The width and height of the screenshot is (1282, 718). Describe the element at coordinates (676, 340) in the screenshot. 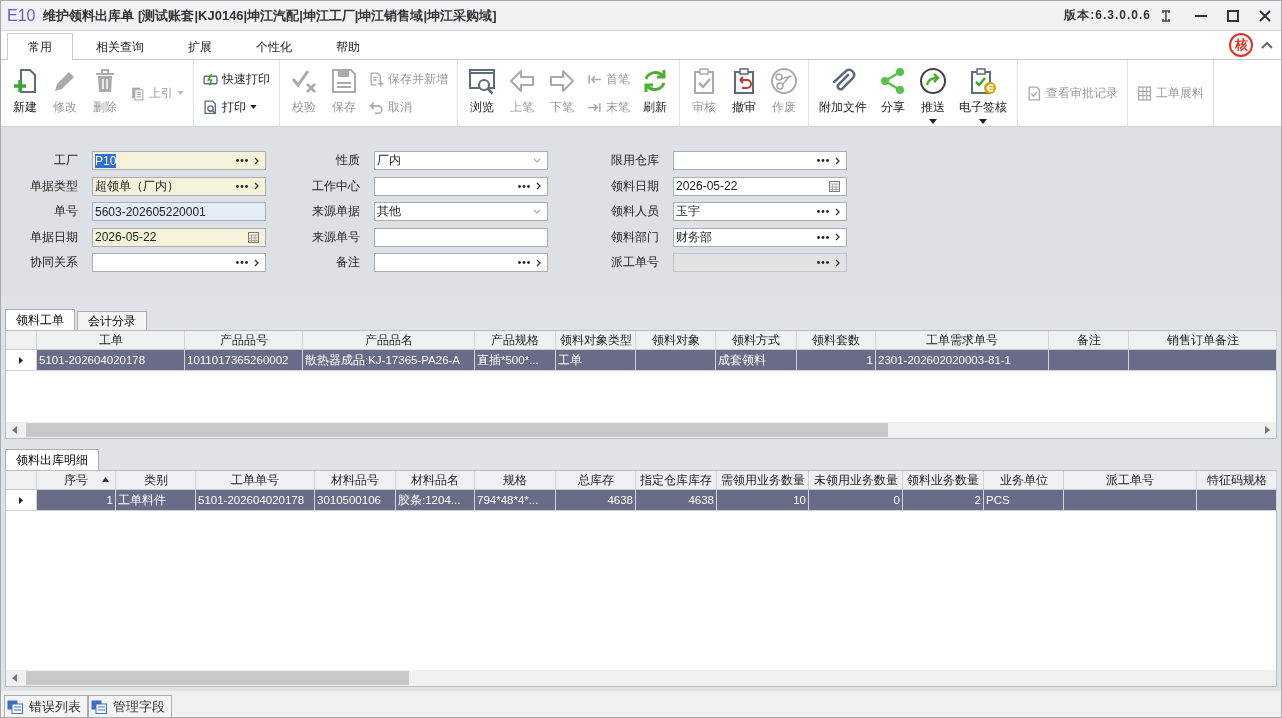

I see `column-header: 领料对象` at that location.